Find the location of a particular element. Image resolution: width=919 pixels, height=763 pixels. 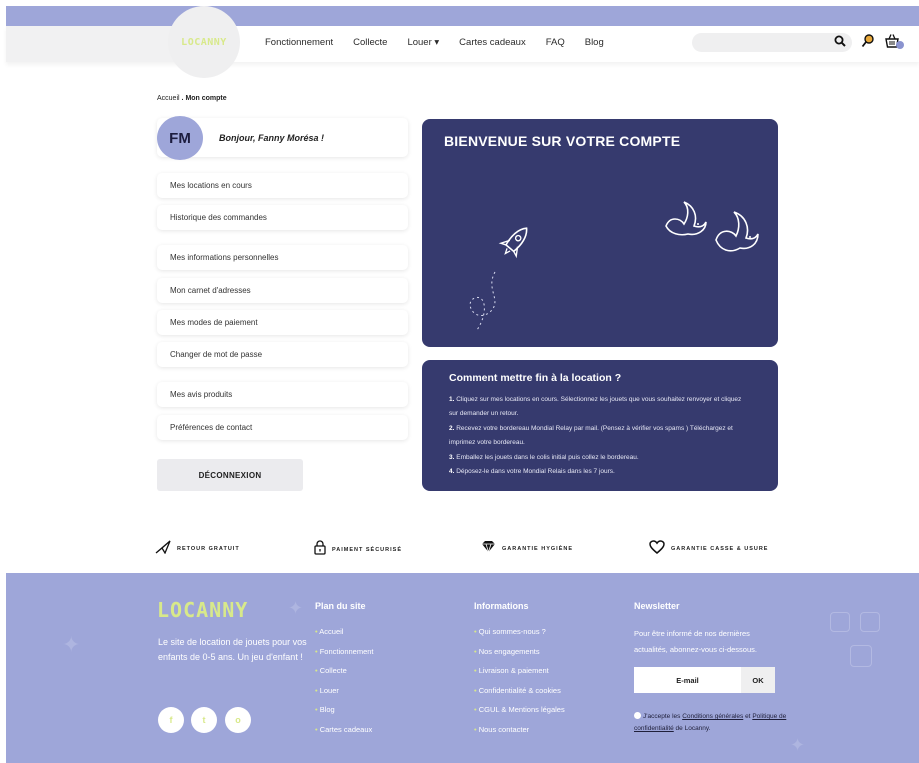

newsletter-title: Newsletter is located at coordinates (657, 606).